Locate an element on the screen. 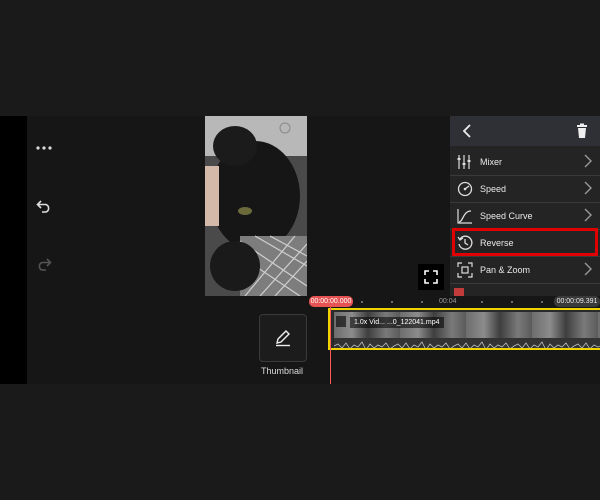  menu-item-speed-curve: Speed Curve is located at coordinates (525, 215).